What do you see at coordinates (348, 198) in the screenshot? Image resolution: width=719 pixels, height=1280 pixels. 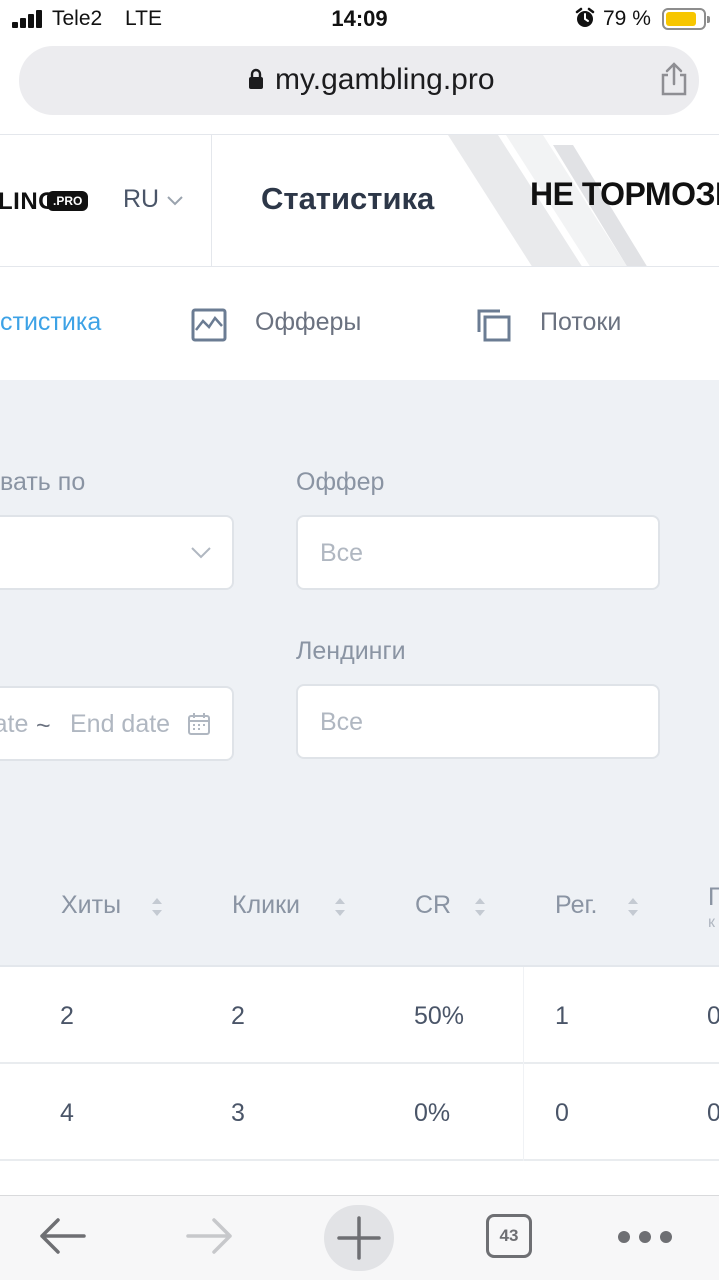 I see `page-title: Статистика` at bounding box center [348, 198].